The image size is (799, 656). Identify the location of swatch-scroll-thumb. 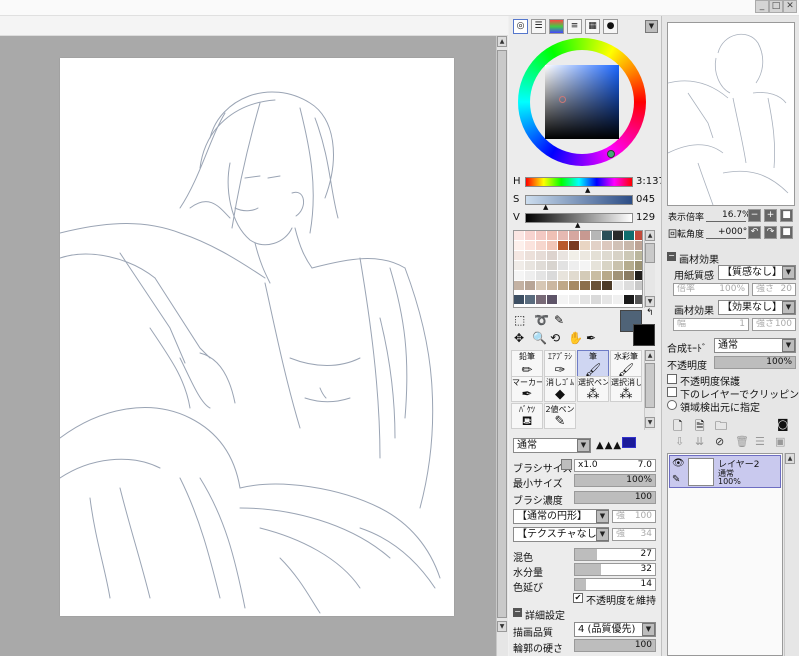
(650, 253).